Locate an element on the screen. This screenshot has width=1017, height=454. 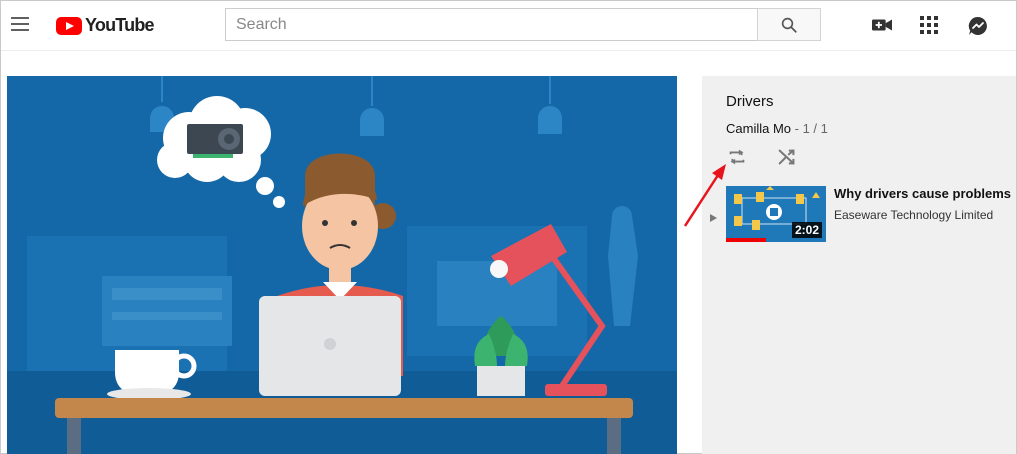
search-icon is located at coordinates (789, 25).